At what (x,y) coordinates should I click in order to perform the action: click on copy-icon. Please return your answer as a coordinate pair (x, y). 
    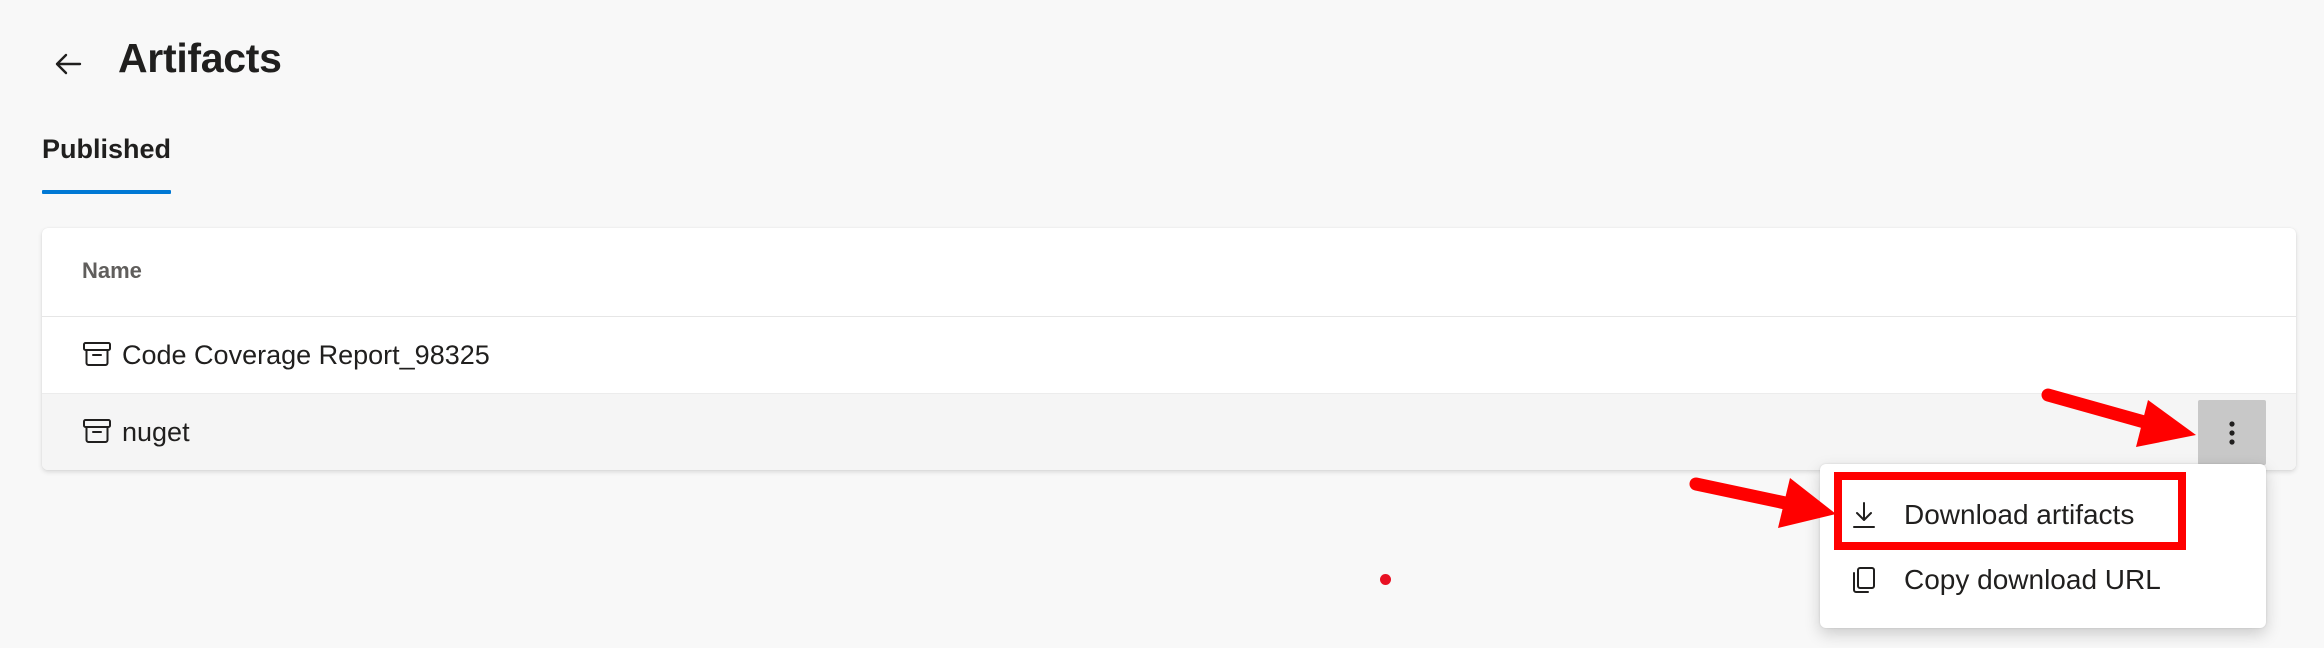
    Looking at the image, I should click on (1864, 580).